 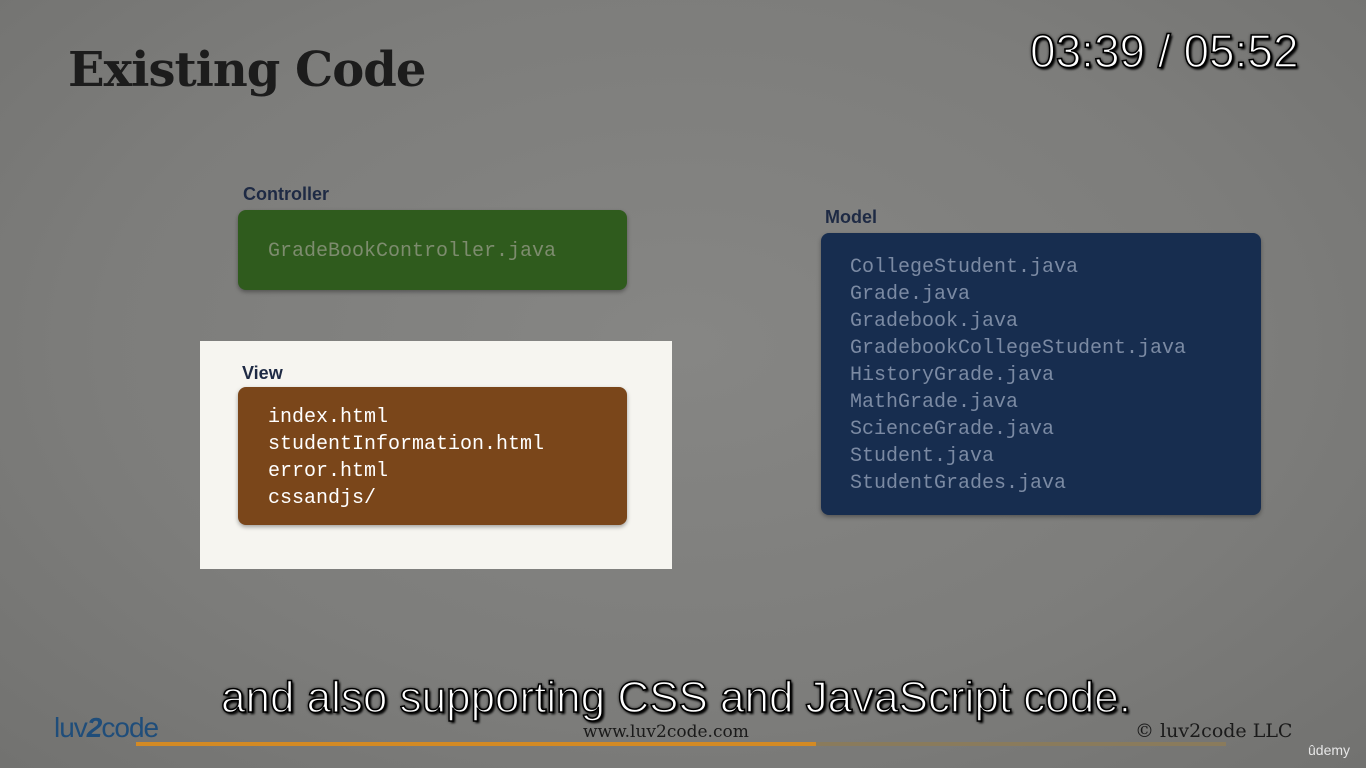 I want to click on controller-file: GradeBookController.java, so click(x=412, y=251).